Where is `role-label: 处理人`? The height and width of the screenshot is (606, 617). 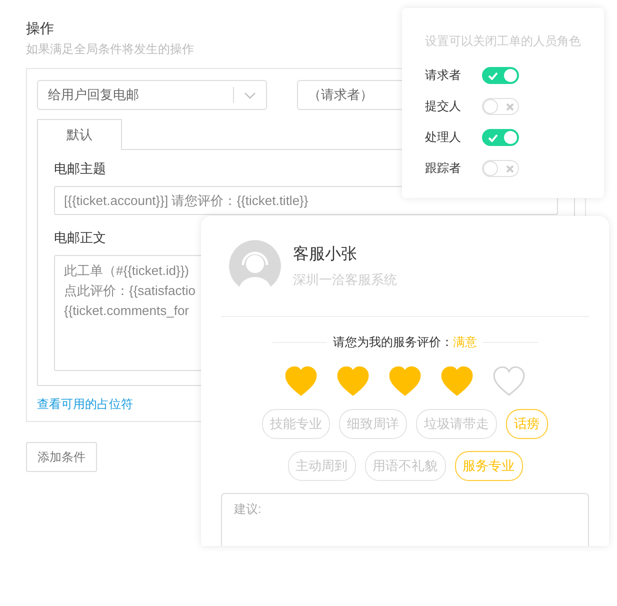
role-label: 处理人 is located at coordinates (443, 137).